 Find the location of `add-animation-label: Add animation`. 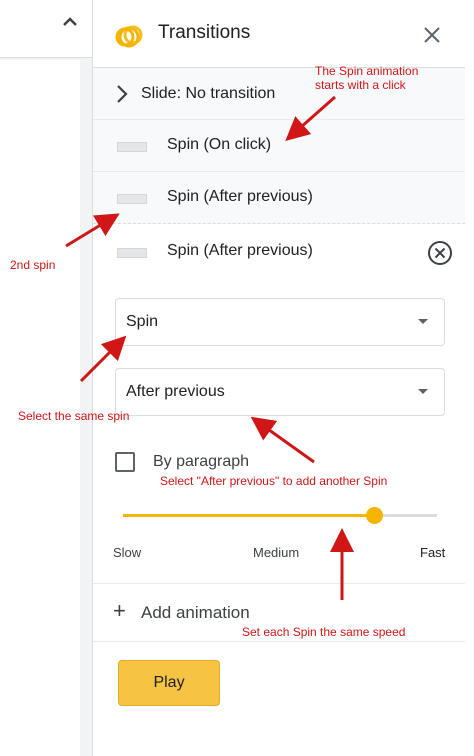

add-animation-label: Add animation is located at coordinates (195, 612).